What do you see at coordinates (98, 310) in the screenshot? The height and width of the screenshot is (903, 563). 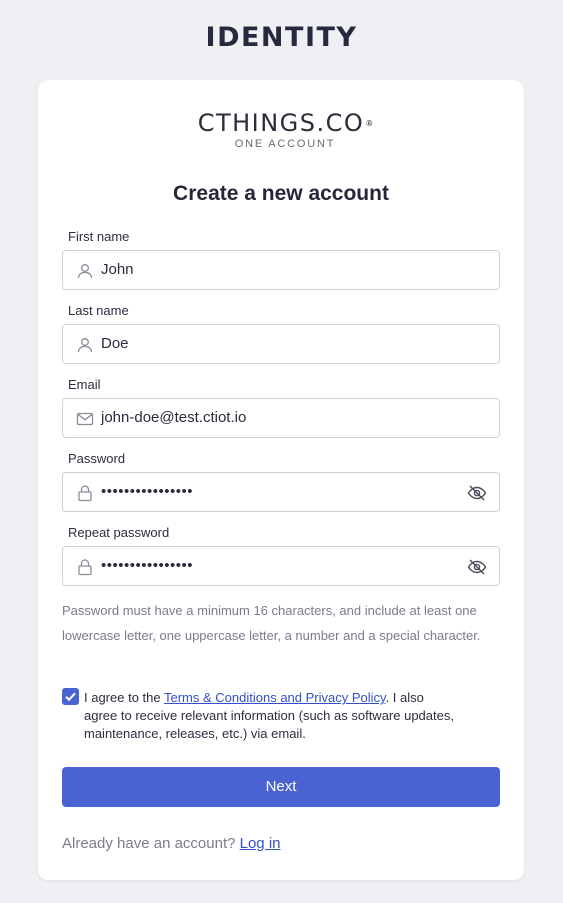 I see `last-name-label: Last name` at bounding box center [98, 310].